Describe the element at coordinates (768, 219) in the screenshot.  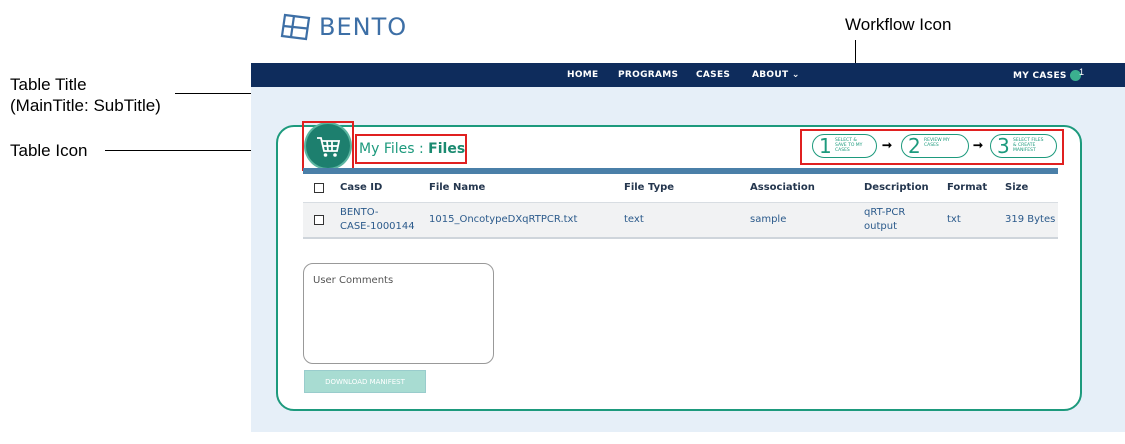
I see `cell-association: sample` at that location.